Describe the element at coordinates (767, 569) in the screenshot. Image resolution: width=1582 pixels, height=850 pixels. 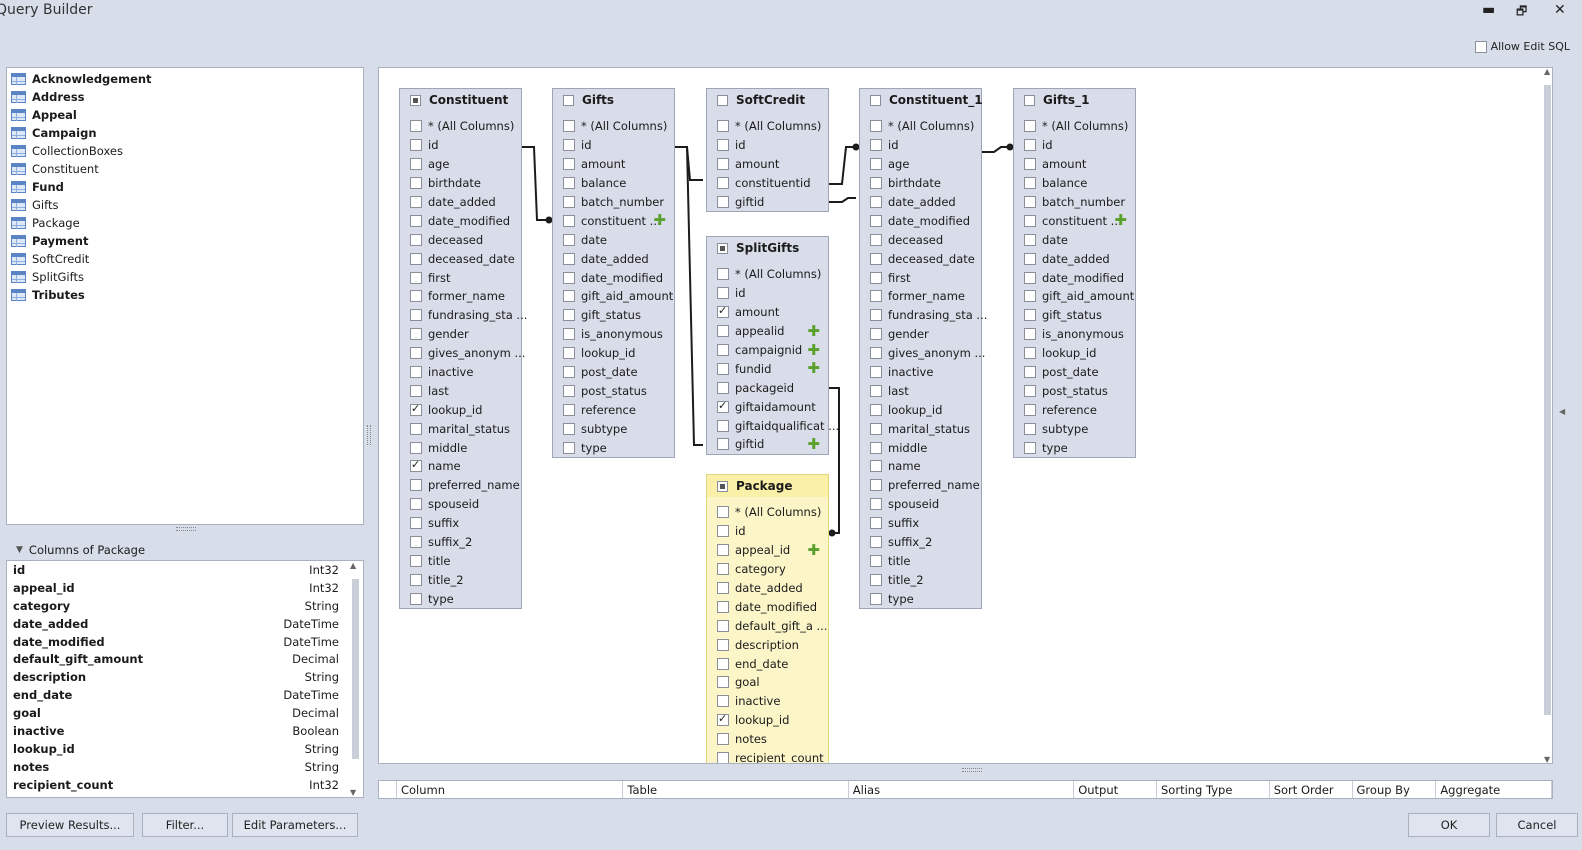
I see `field-row: category` at that location.